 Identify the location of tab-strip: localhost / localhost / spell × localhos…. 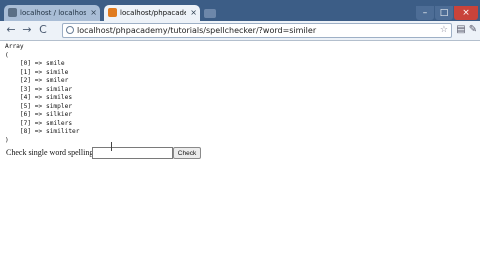
(240, 10).